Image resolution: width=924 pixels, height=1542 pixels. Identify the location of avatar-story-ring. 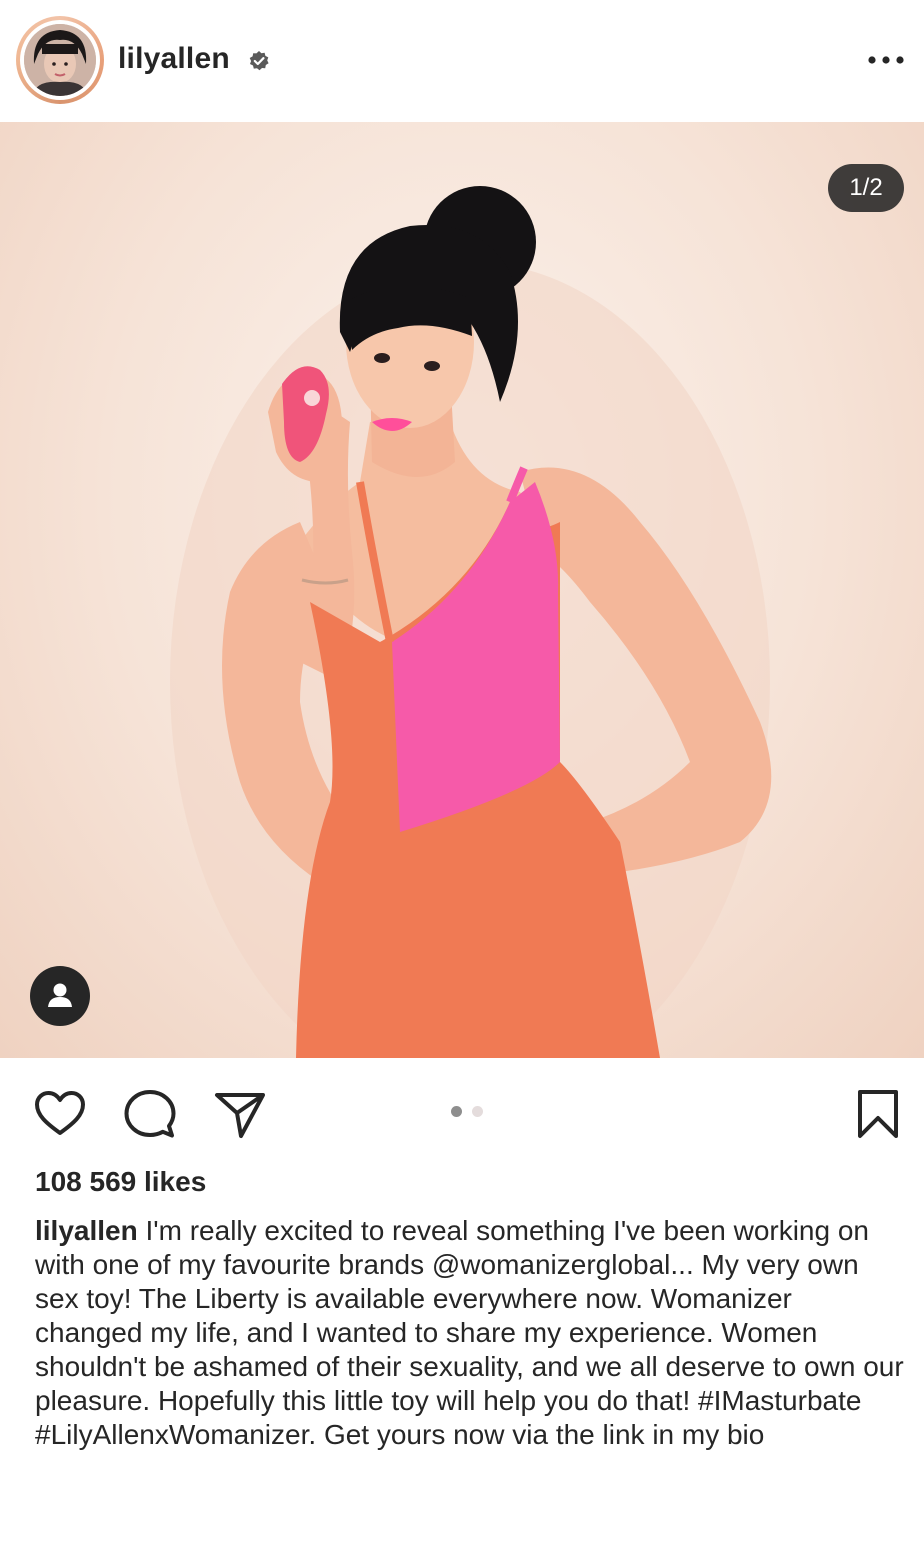
(60, 60).